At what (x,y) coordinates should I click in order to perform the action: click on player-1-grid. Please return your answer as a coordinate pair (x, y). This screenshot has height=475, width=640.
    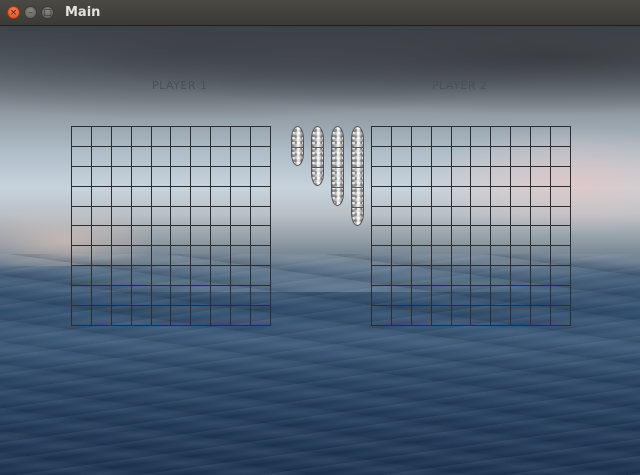
    Looking at the image, I should click on (171, 226).